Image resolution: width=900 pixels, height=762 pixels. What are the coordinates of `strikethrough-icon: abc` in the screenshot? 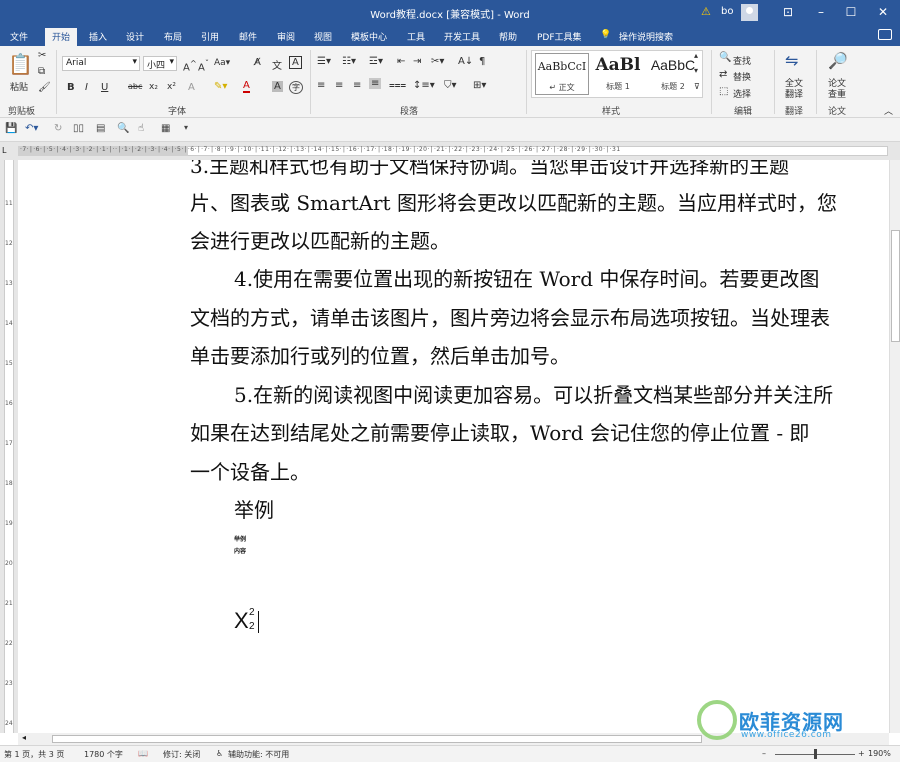 It's located at (135, 86).